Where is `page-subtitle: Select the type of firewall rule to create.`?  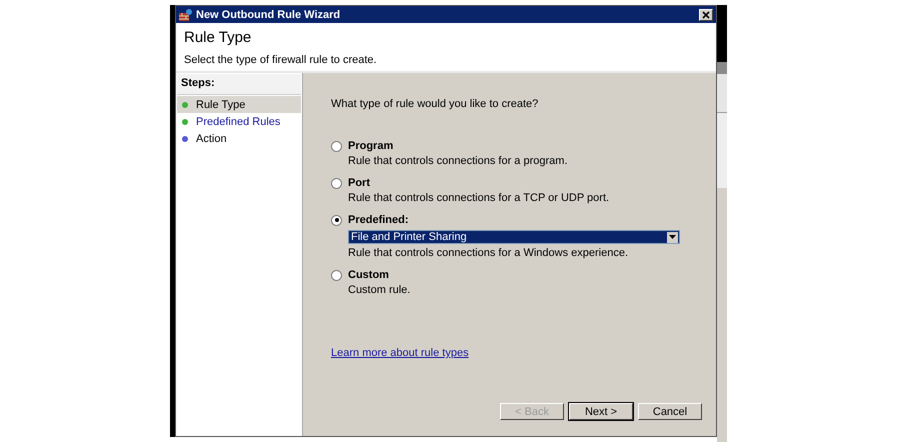
page-subtitle: Select the type of firewall rule to create. is located at coordinates (281, 60).